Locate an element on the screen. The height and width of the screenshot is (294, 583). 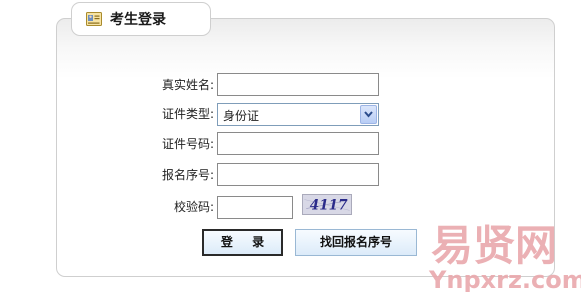
captcha-image: 4117 is located at coordinates (327, 204).